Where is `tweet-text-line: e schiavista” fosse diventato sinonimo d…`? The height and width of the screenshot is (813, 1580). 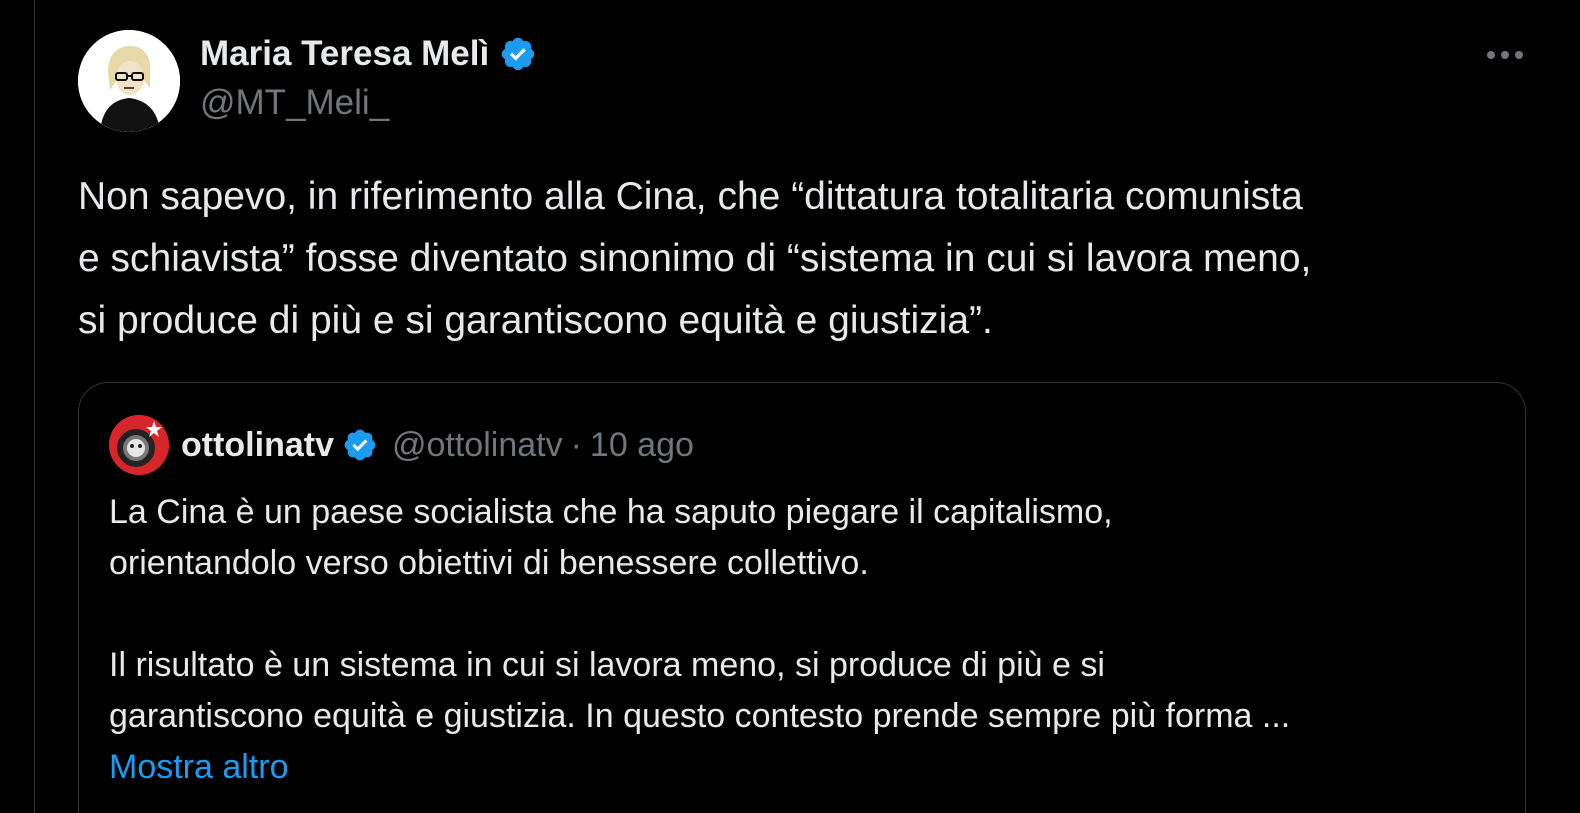 tweet-text-line: e schiavista” fosse diventato sinonimo d… is located at coordinates (695, 258).